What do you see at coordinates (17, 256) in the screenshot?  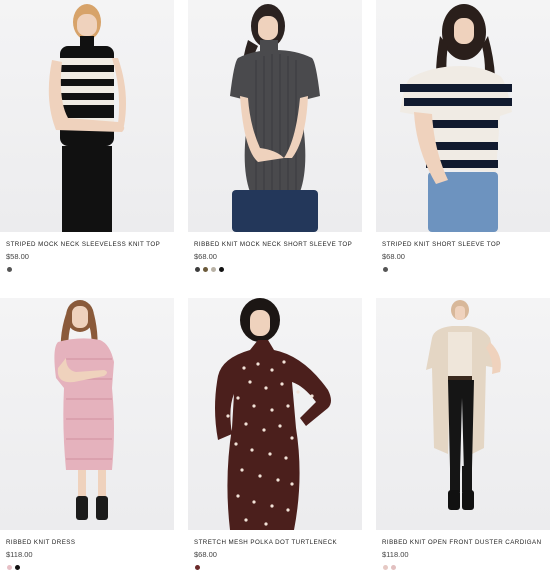 I see `product-price: $58.00` at bounding box center [17, 256].